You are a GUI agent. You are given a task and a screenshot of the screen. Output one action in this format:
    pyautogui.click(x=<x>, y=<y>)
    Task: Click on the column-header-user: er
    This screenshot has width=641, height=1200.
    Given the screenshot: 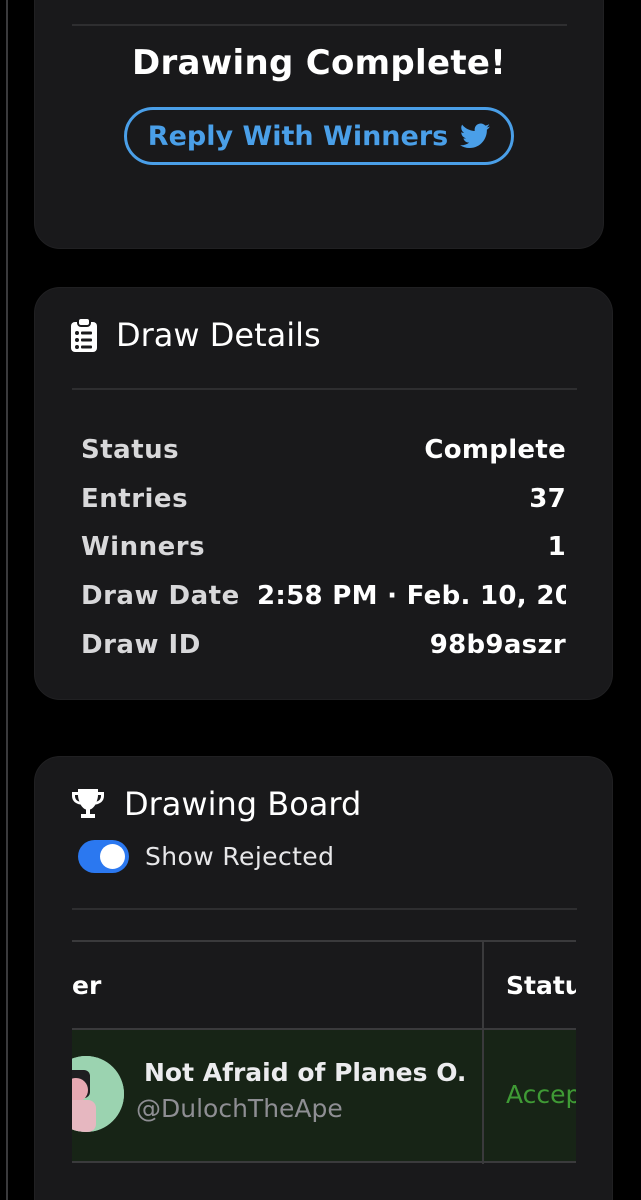 What is the action you would take?
    pyautogui.click(x=86, y=985)
    